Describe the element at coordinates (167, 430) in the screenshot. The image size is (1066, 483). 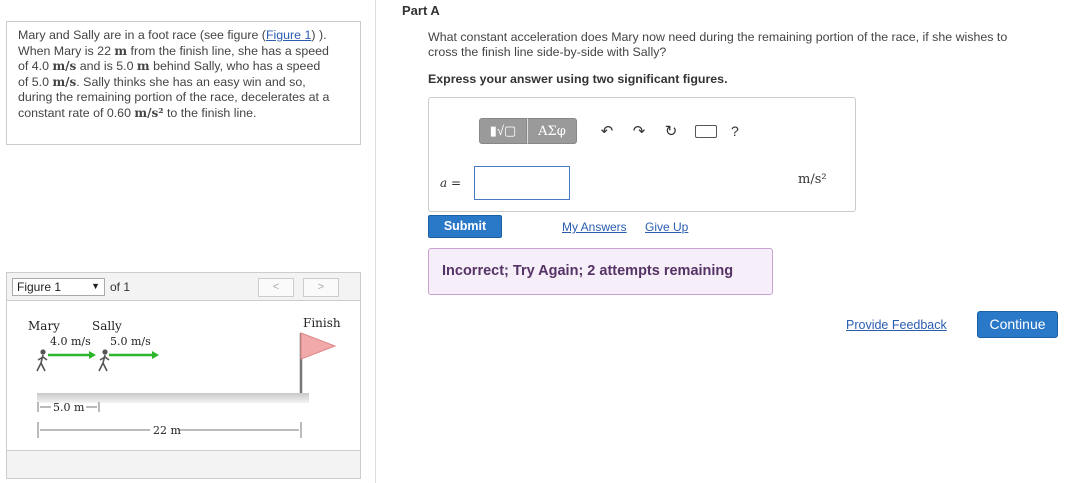
I see `distance-label: 22 m` at that location.